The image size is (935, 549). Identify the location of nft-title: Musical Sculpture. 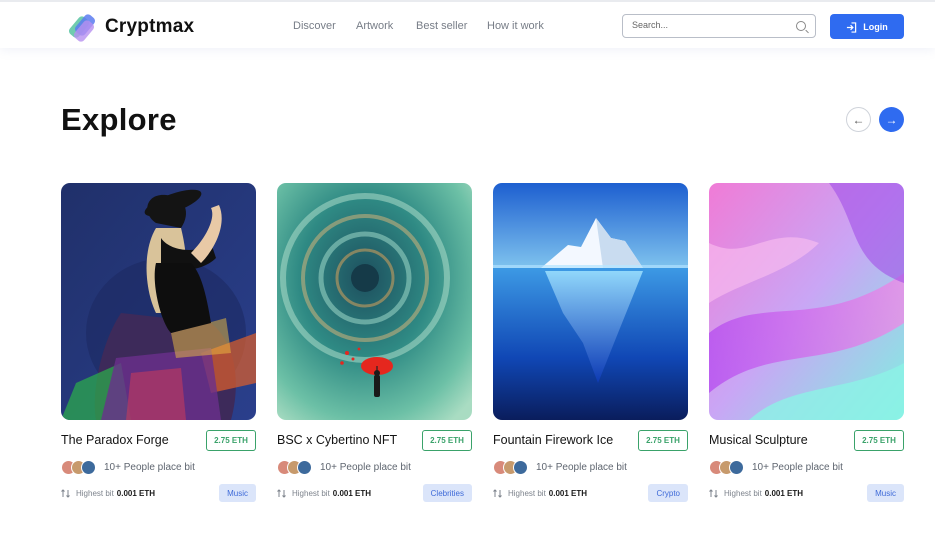
(758, 440).